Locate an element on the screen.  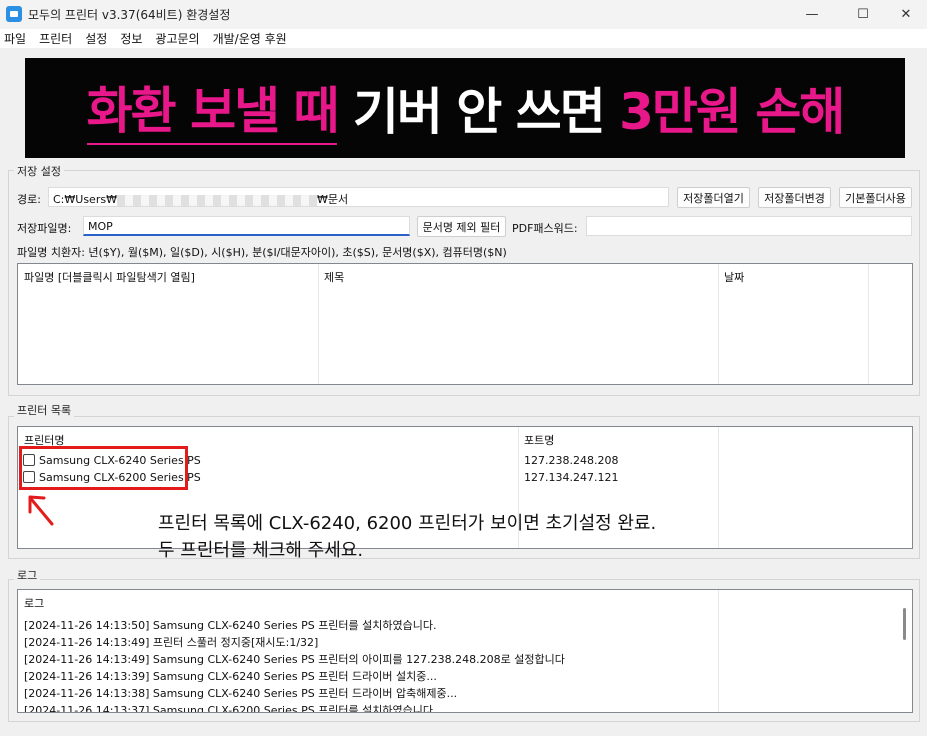
storage-group-title: 저장 설정 is located at coordinates (39, 171).